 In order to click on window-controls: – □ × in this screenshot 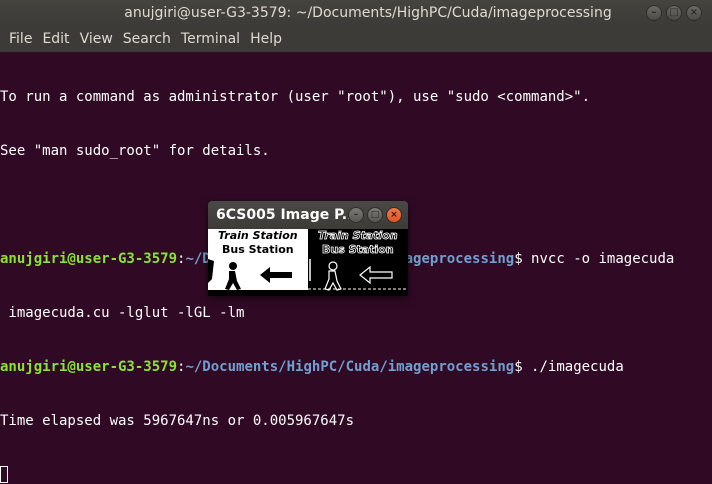, I will do `click(674, 13)`.